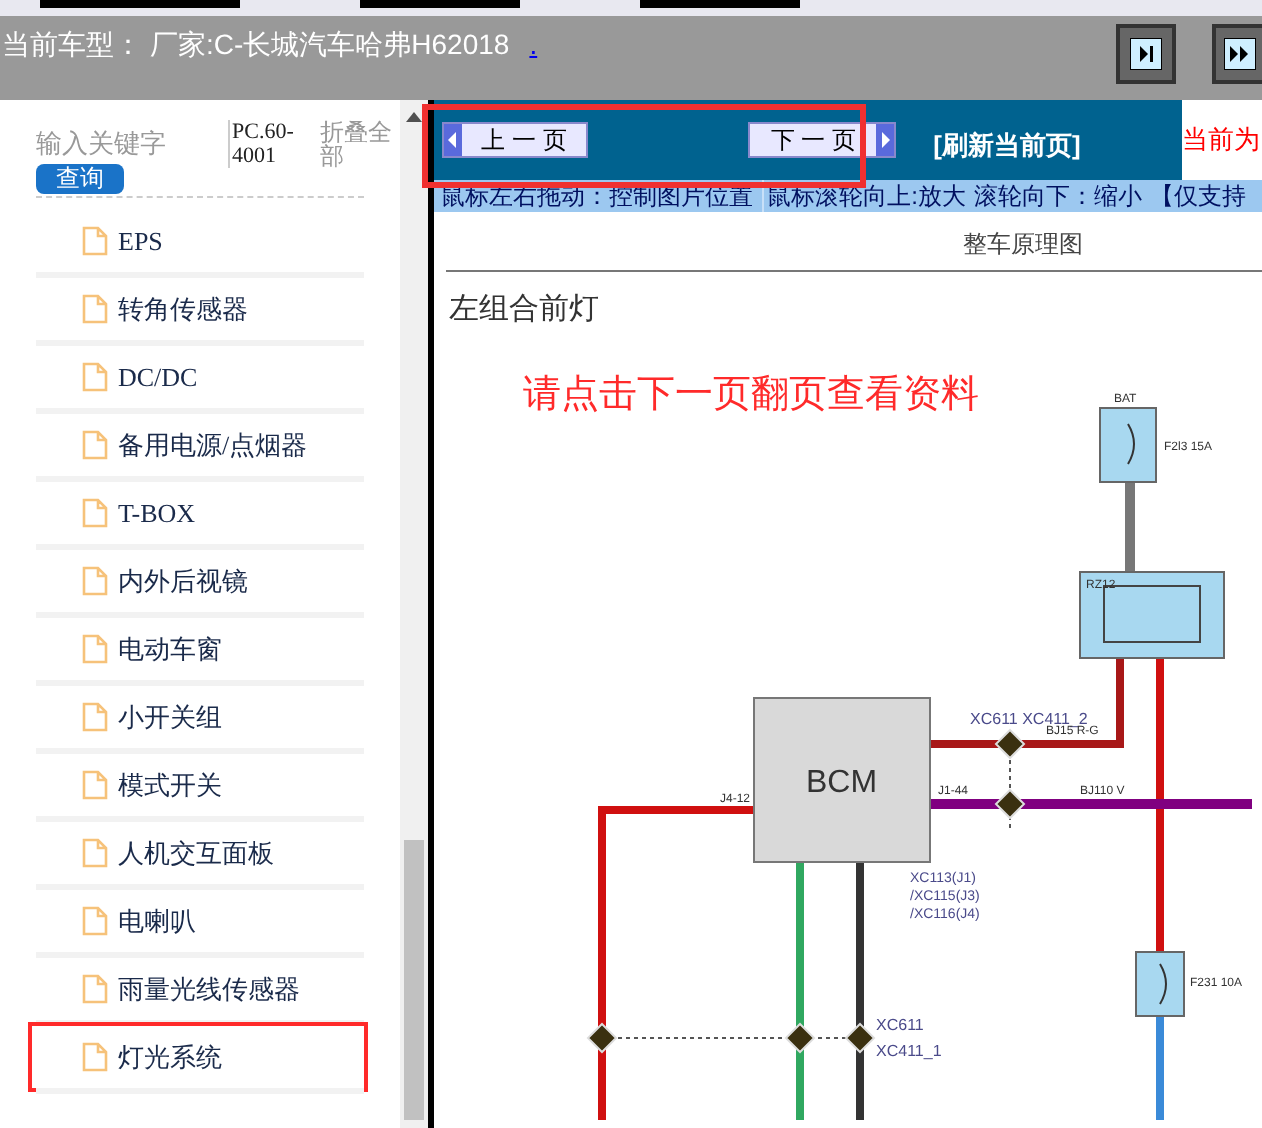  I want to click on tree-item: 备用电源/点烟器, so click(200, 445).